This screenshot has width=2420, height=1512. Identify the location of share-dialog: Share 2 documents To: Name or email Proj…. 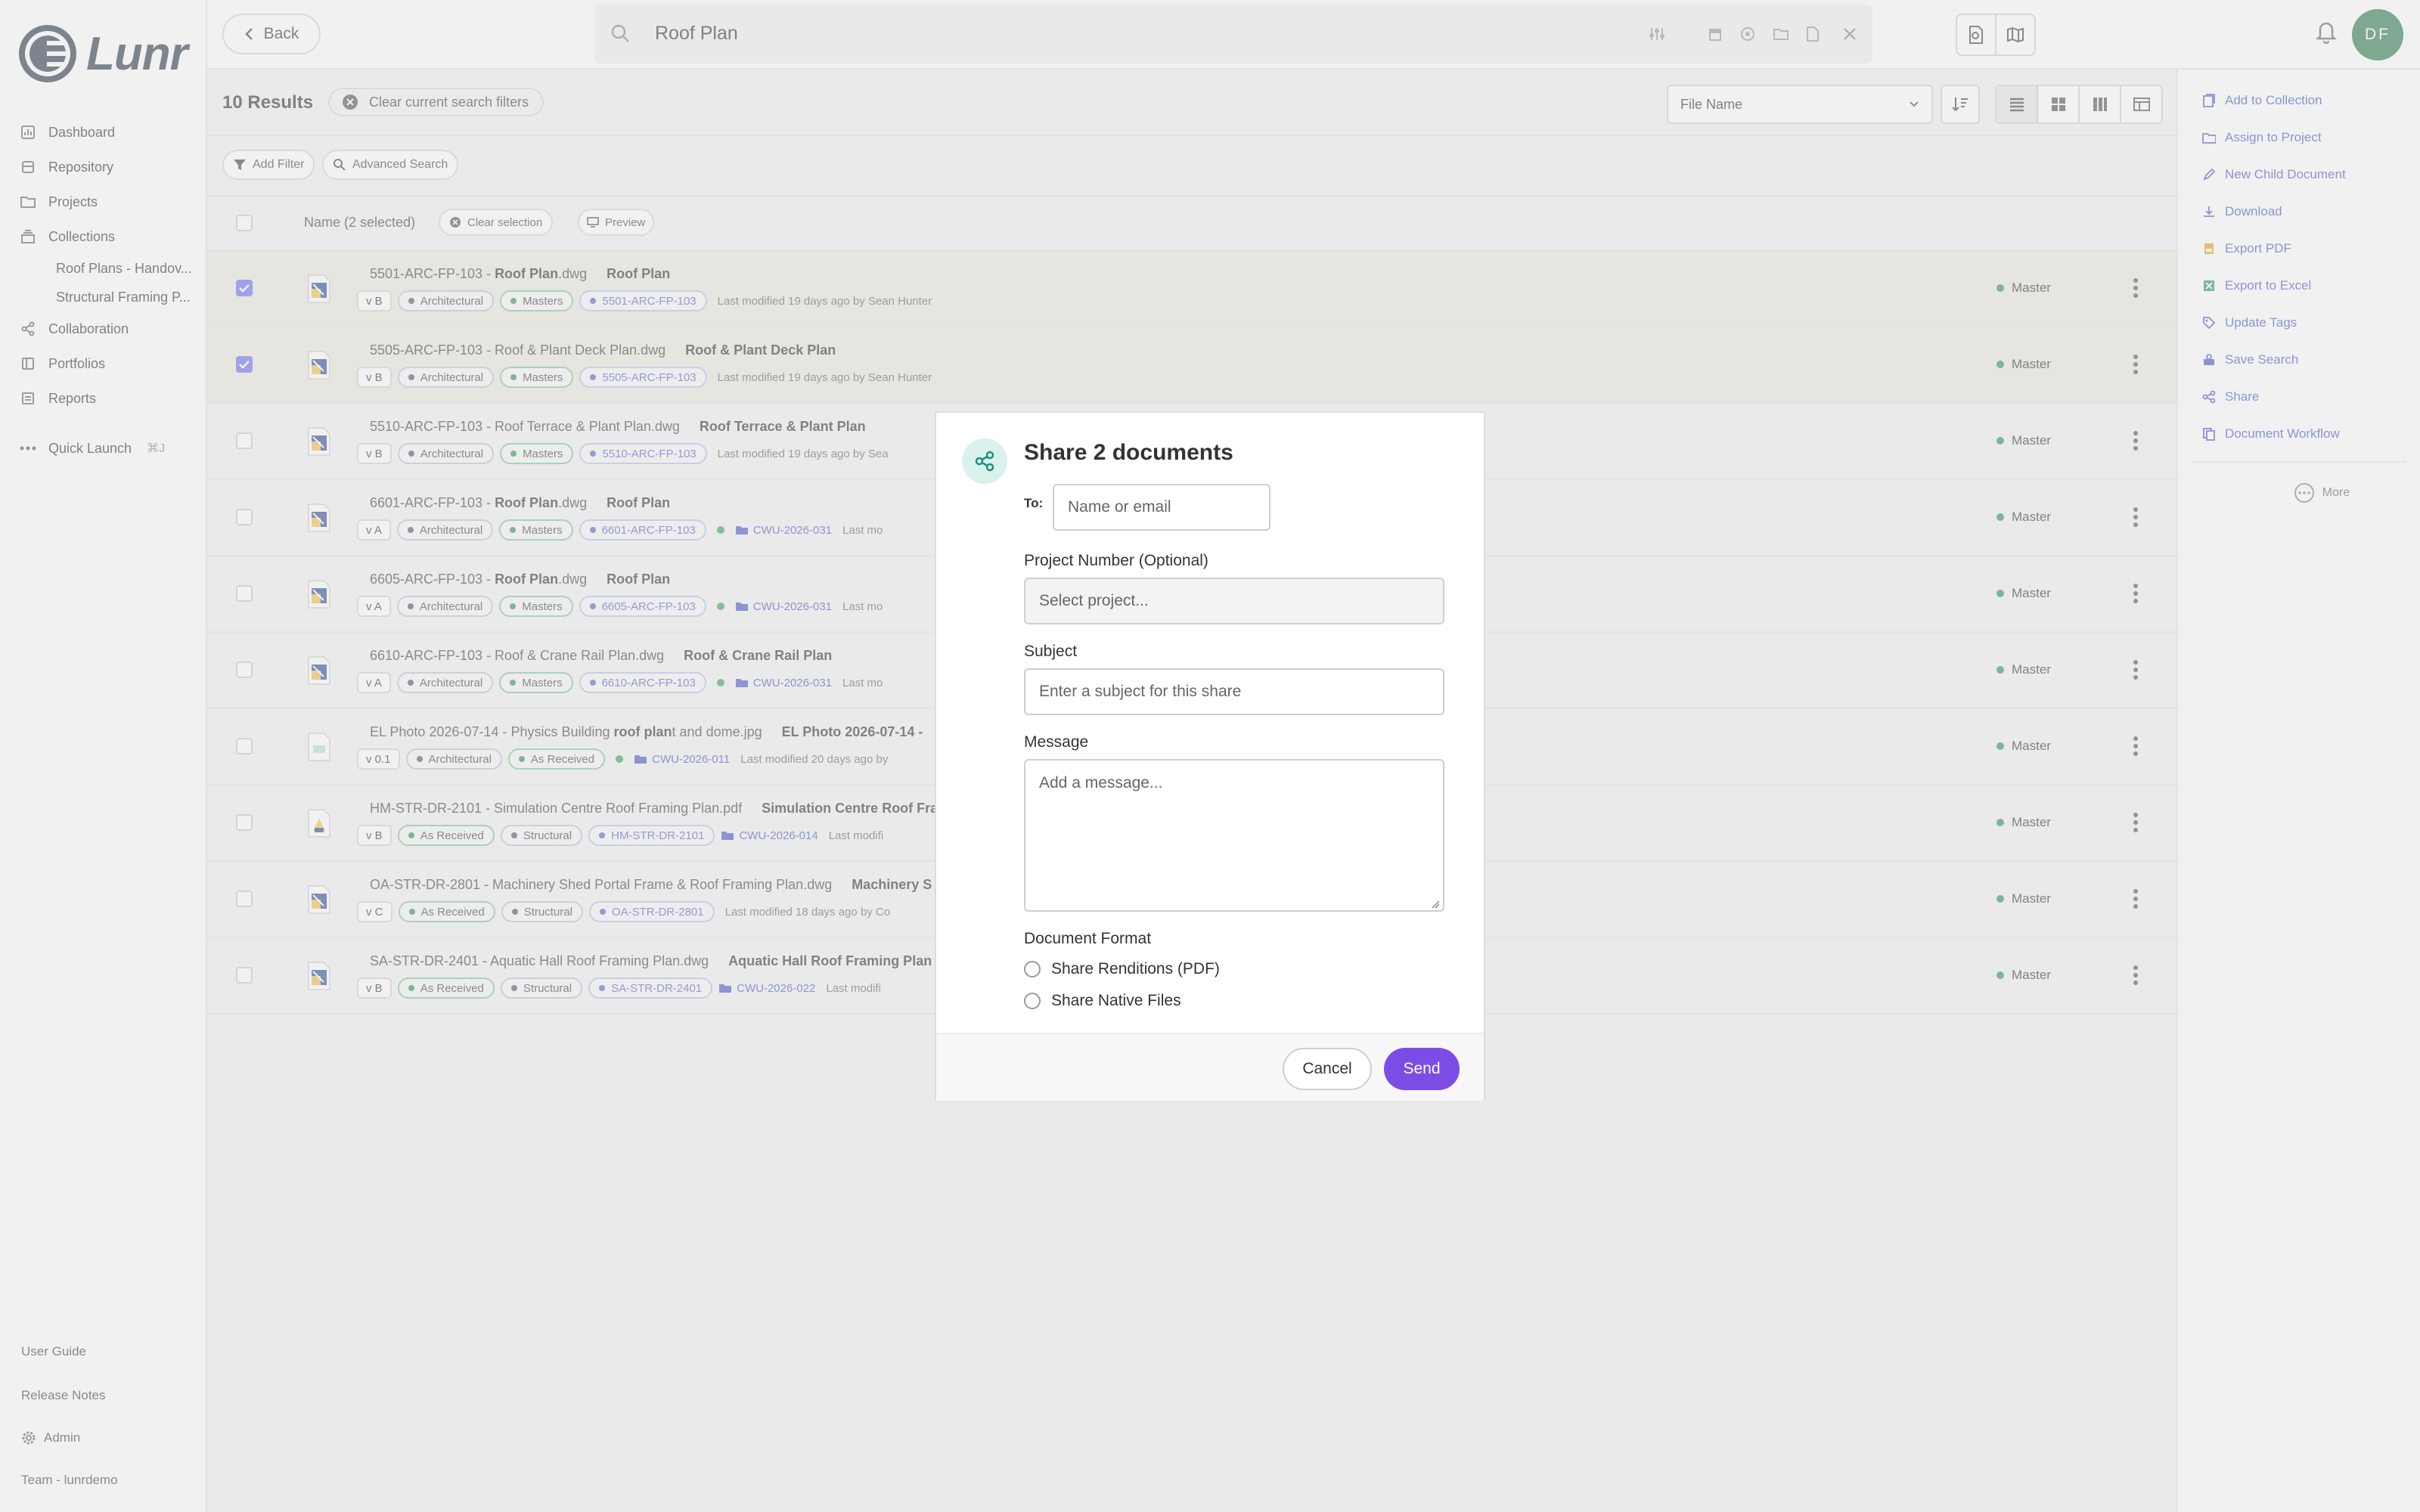
(1210, 756).